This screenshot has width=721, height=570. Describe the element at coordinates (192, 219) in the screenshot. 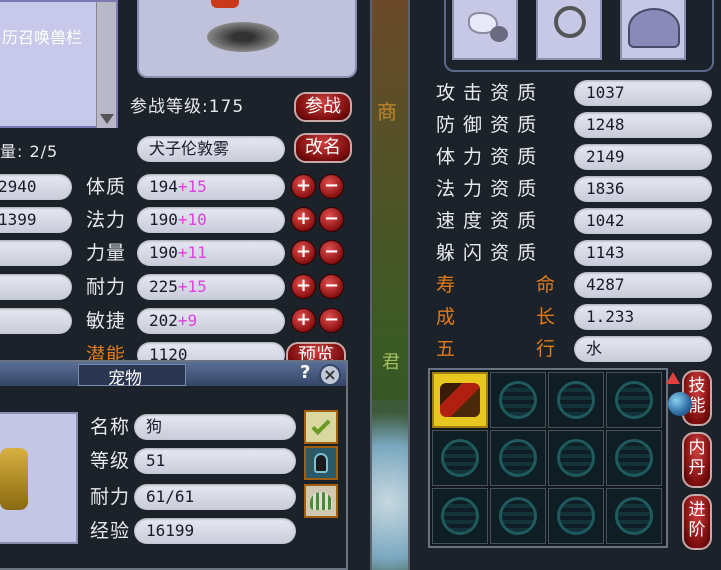

I see `stat-bonus: +10` at that location.